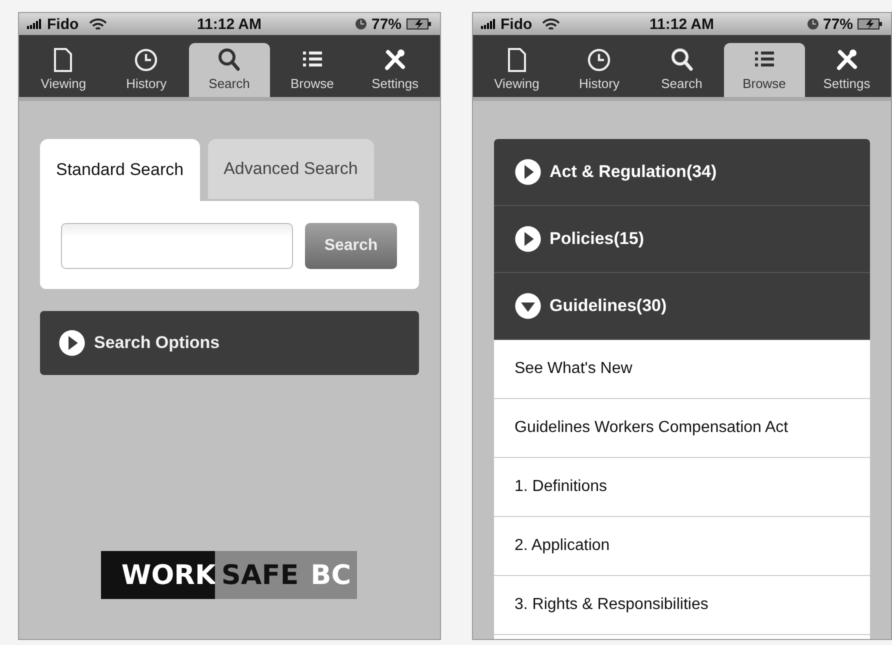 This screenshot has height=645, width=892. What do you see at coordinates (120, 170) in the screenshot?
I see `search-tab: Standard Search` at bounding box center [120, 170].